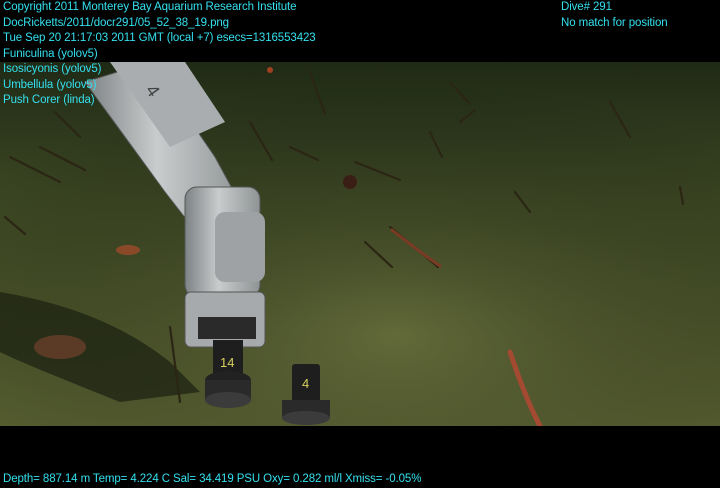 This screenshot has width=720, height=488. What do you see at coordinates (128, 250) in the screenshot?
I see `orange-organism` at bounding box center [128, 250].